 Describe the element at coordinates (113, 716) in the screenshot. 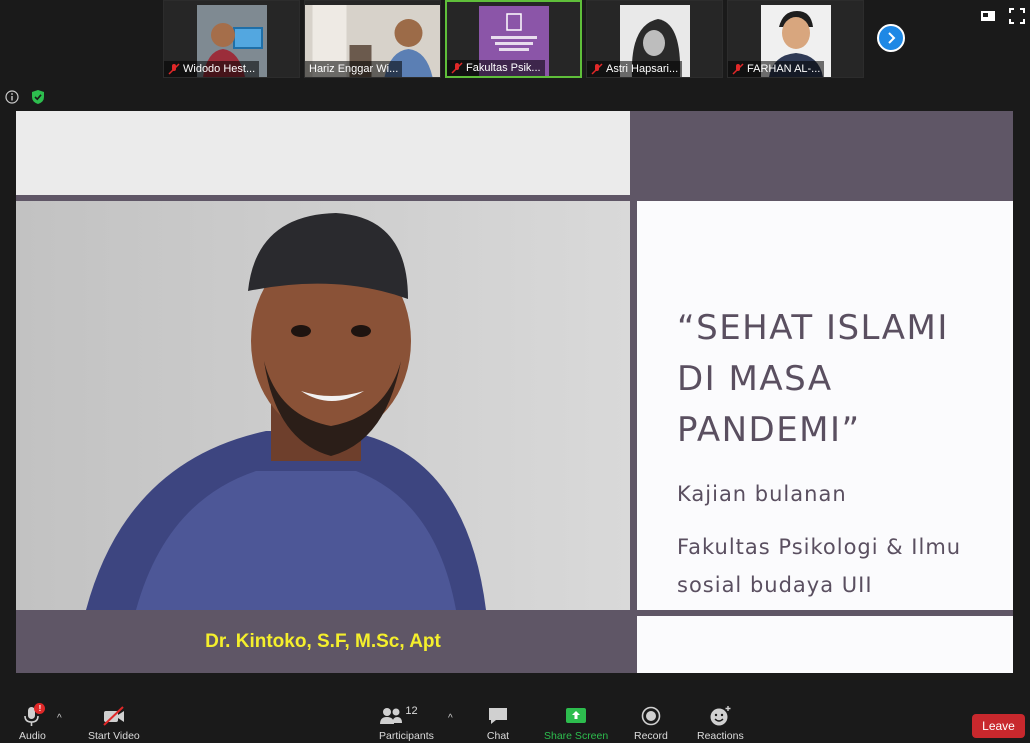

I see `video-off-icon` at that location.